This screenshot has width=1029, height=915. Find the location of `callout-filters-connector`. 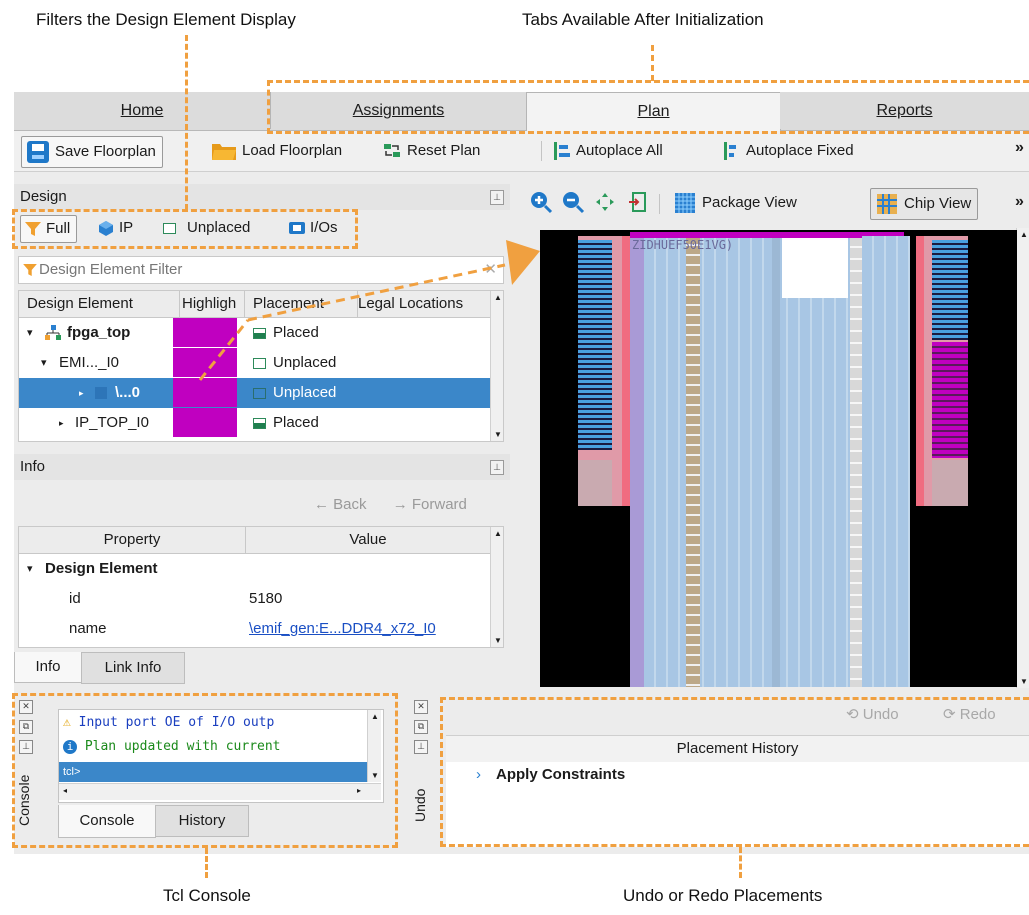

callout-filters-connector is located at coordinates (186, 122).